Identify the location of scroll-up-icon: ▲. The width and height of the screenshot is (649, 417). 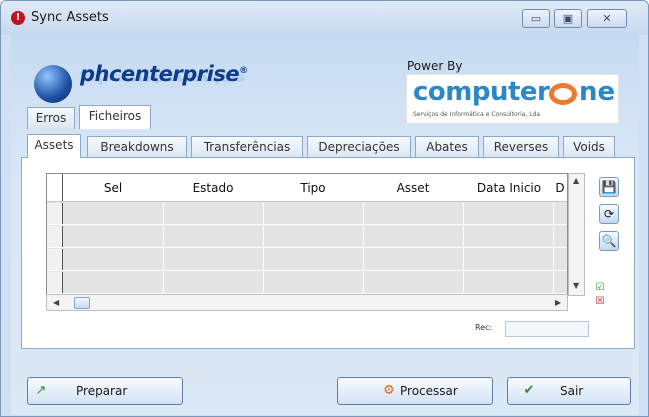
(576, 180).